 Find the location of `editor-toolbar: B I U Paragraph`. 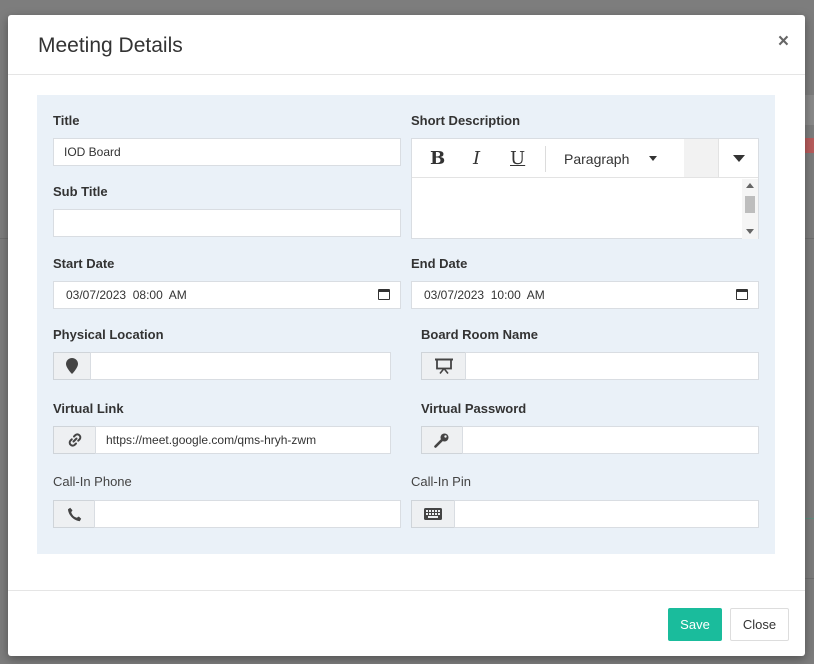

editor-toolbar: B I U Paragraph is located at coordinates (585, 158).